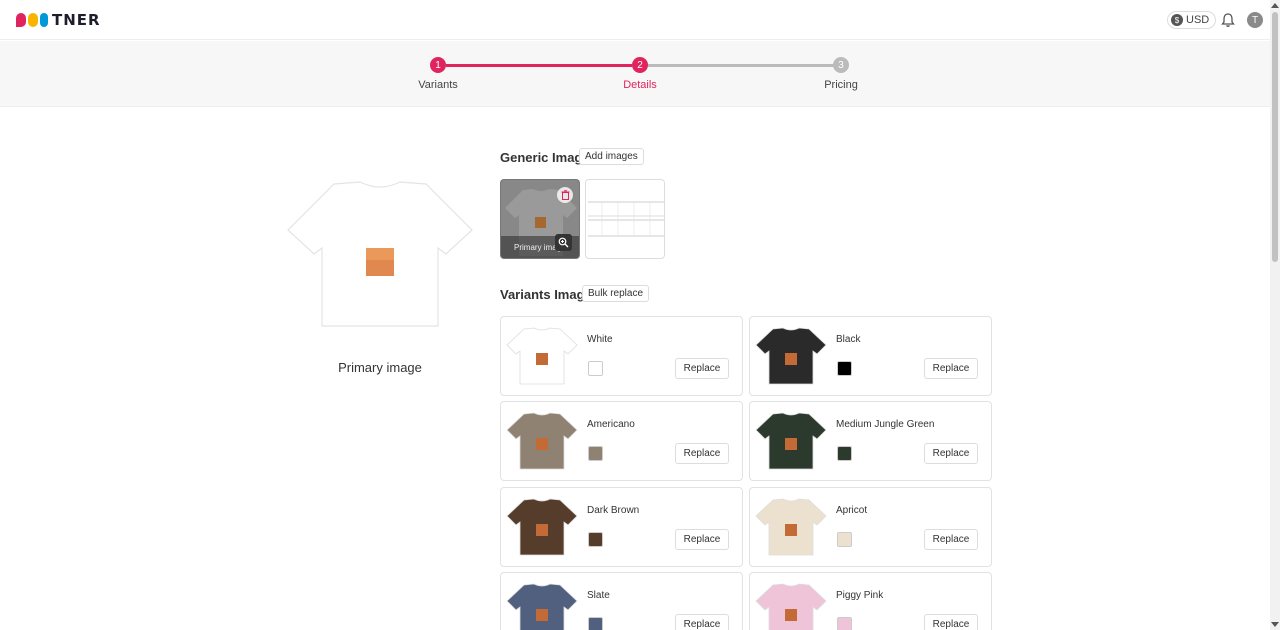 This screenshot has height=630, width=1280. Describe the element at coordinates (565, 195) in the screenshot. I see `trash-icon` at that location.